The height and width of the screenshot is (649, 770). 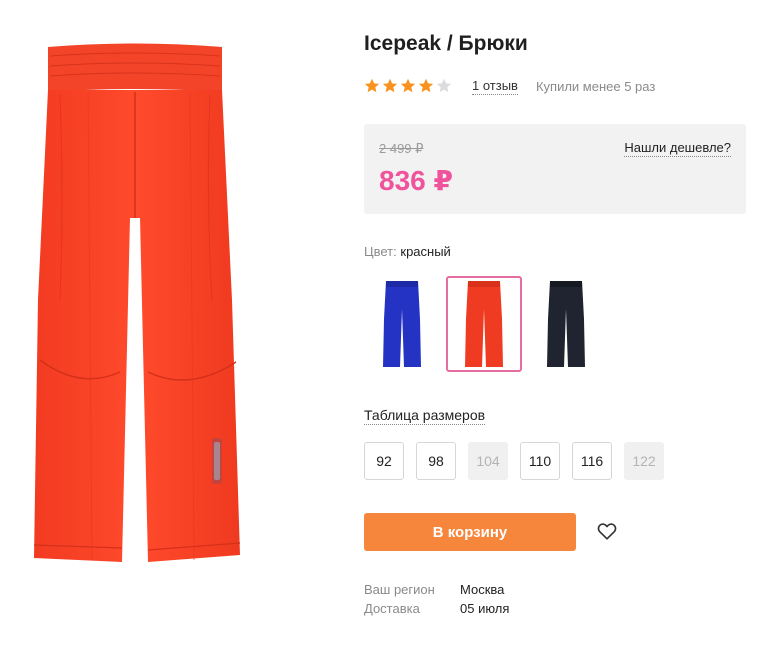 What do you see at coordinates (392, 608) in the screenshot?
I see `delivery-label: Доставка` at bounding box center [392, 608].